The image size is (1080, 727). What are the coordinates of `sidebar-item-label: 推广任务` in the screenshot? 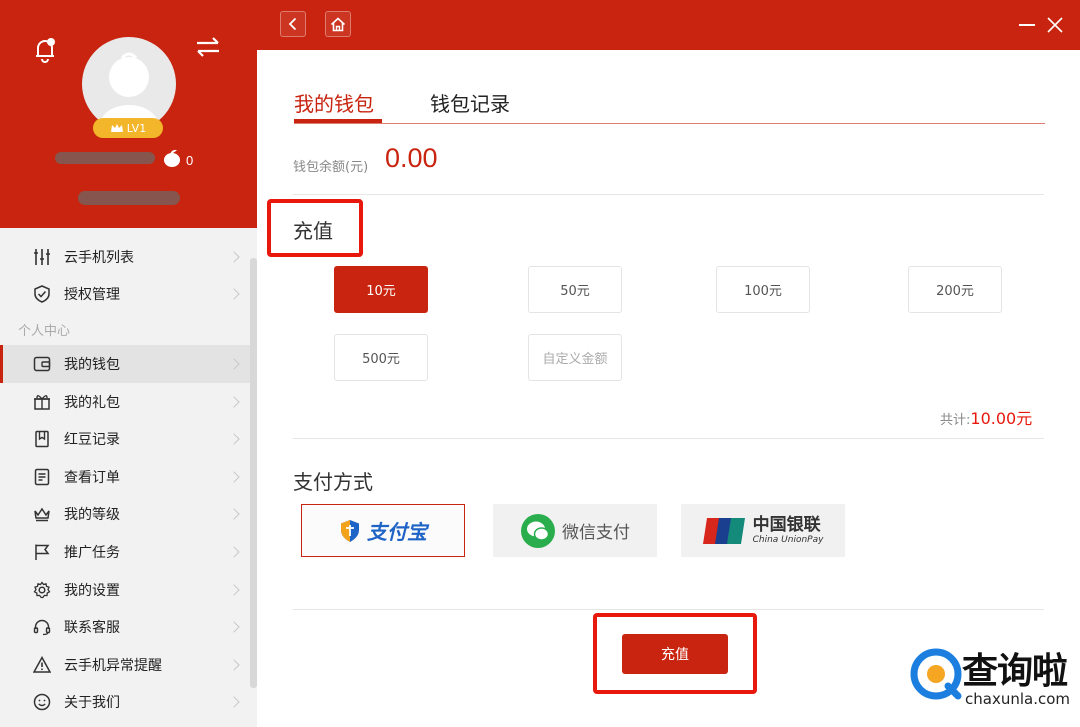 It's located at (92, 552).